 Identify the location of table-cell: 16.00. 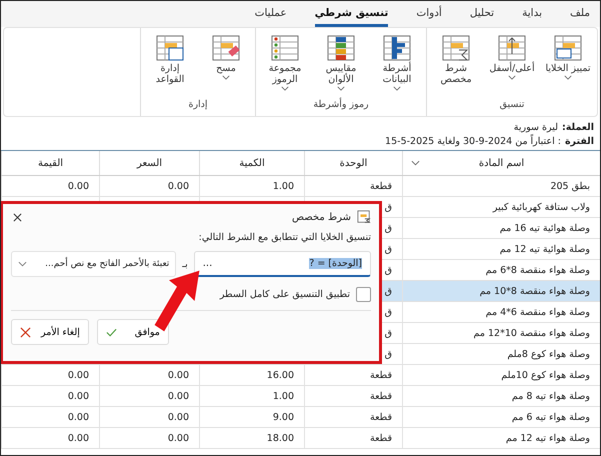
(280, 375).